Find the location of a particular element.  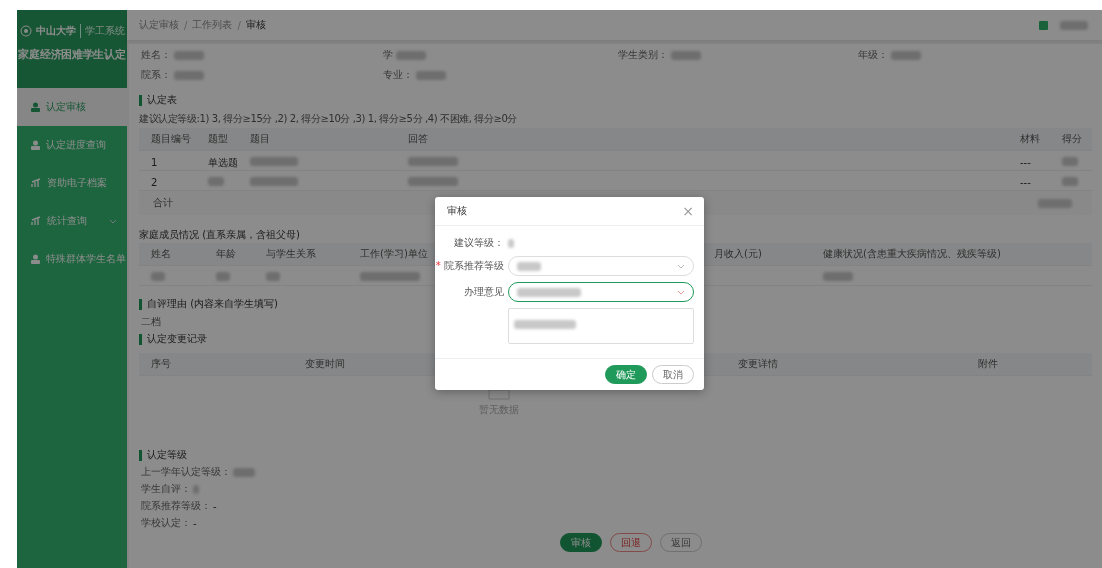

value-text: 1 is located at coordinates (154, 162).